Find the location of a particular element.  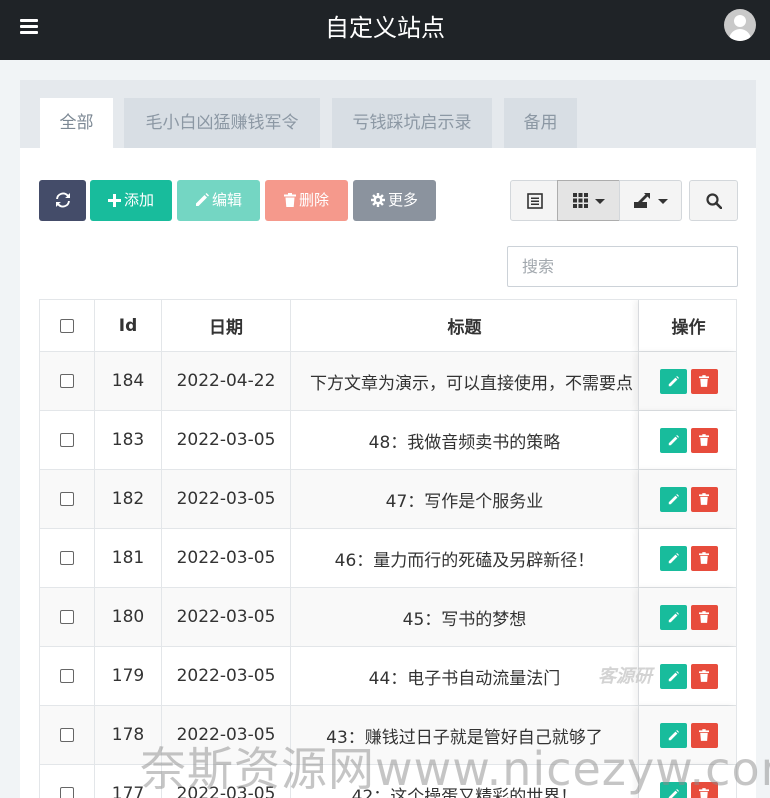

select-all-checkbox is located at coordinates (67, 325).